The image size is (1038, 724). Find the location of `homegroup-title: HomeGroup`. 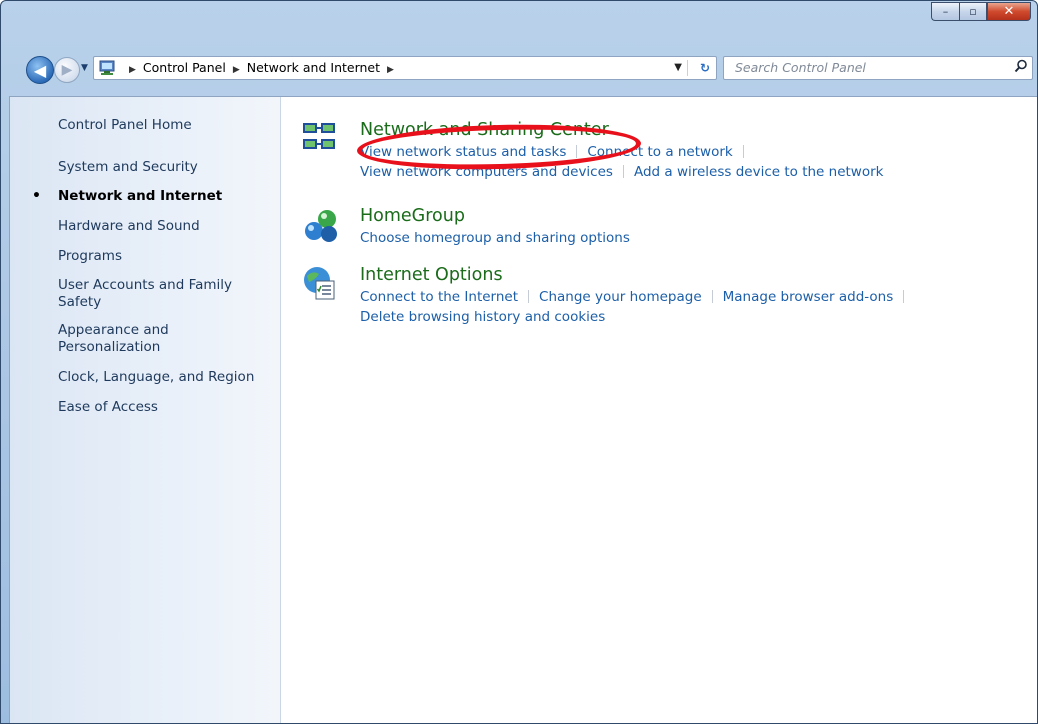

homegroup-title: HomeGroup is located at coordinates (412, 216).